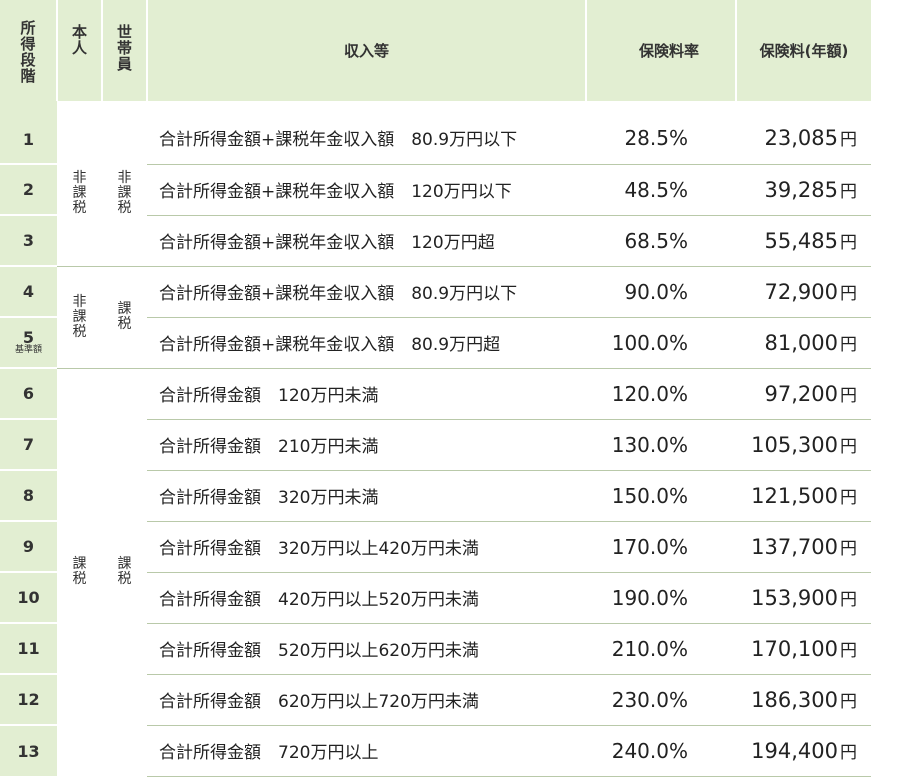  What do you see at coordinates (801, 137) in the screenshot?
I see `premium-amount: 23,085` at bounding box center [801, 137].